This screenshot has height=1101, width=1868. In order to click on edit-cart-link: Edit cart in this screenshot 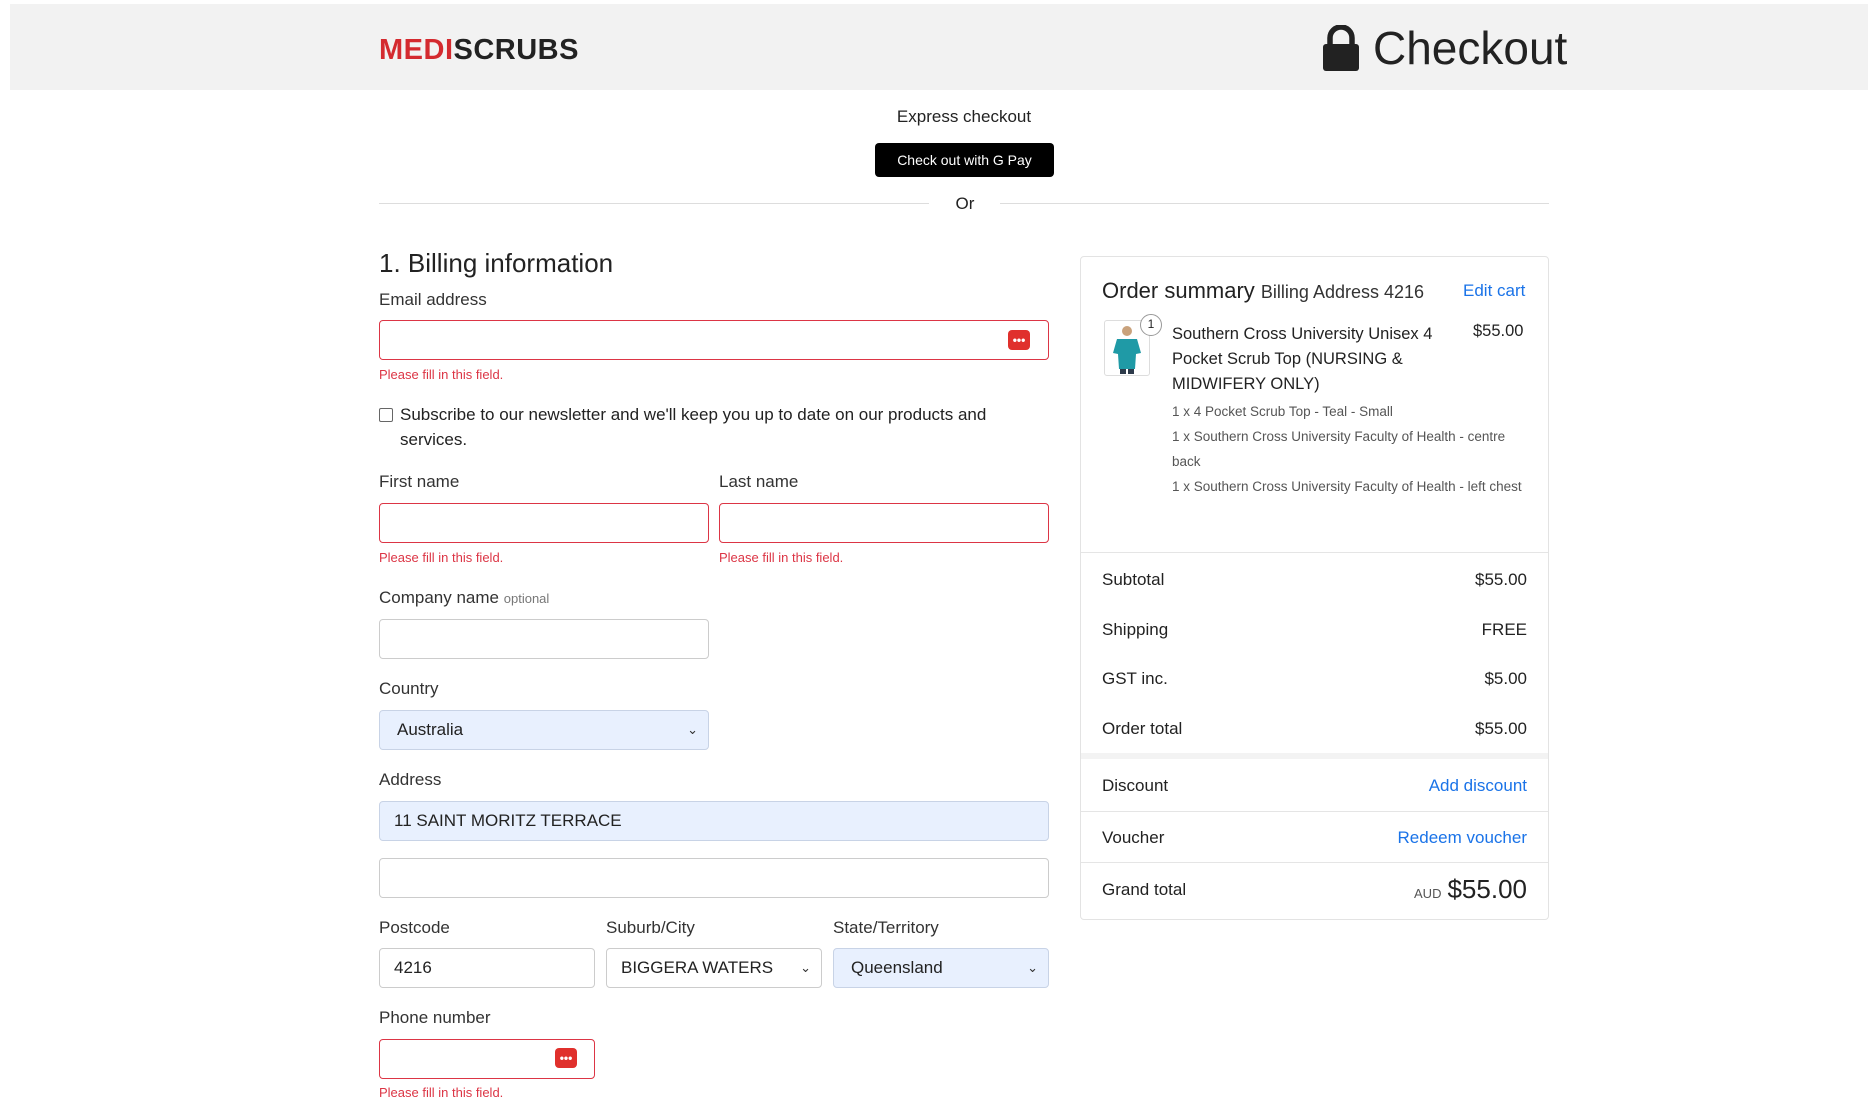, I will do `click(1494, 291)`.